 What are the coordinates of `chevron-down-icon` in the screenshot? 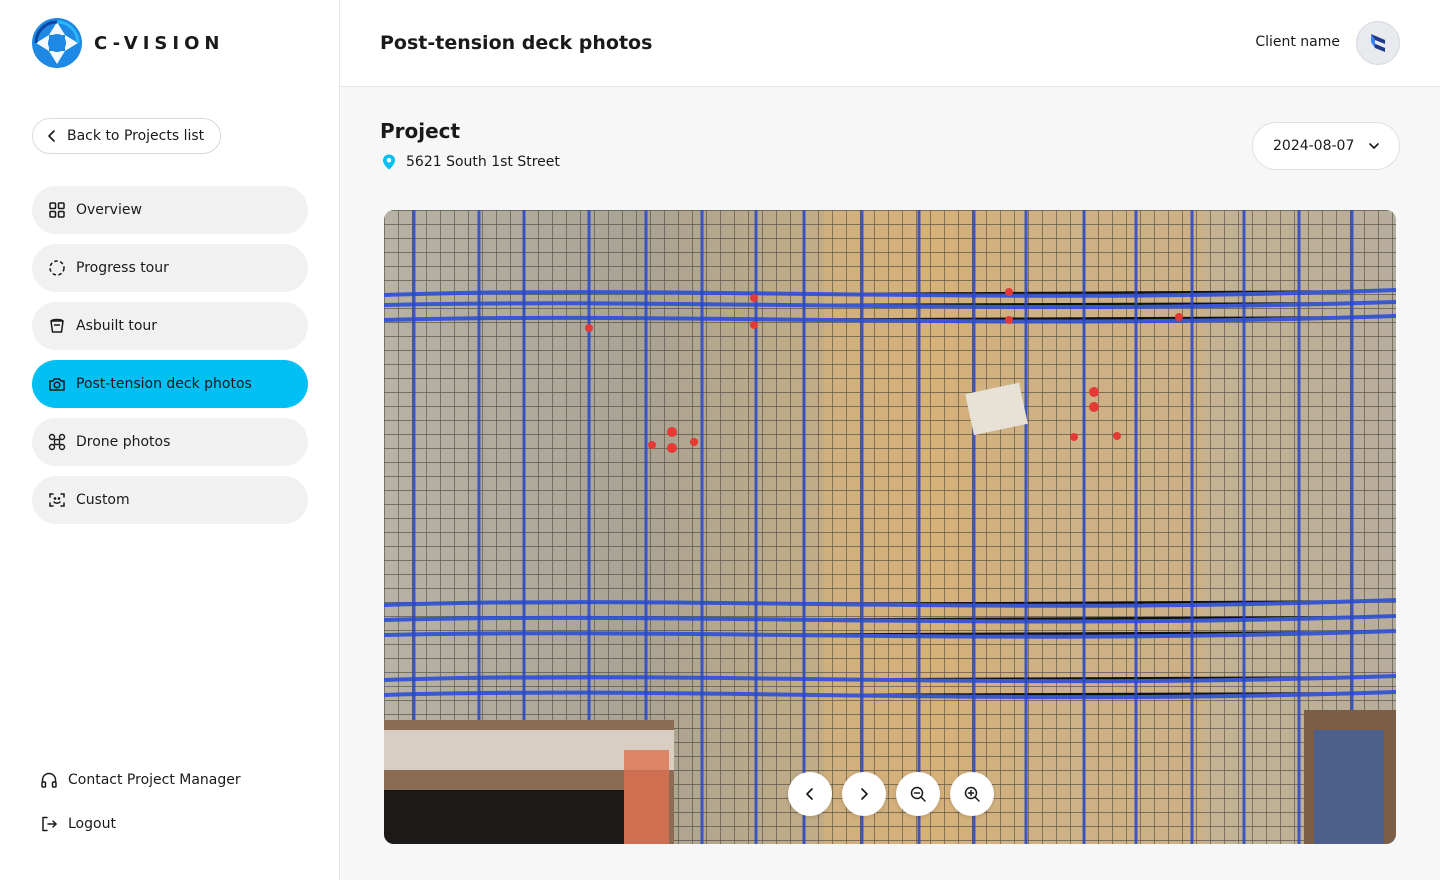 It's located at (1374, 146).